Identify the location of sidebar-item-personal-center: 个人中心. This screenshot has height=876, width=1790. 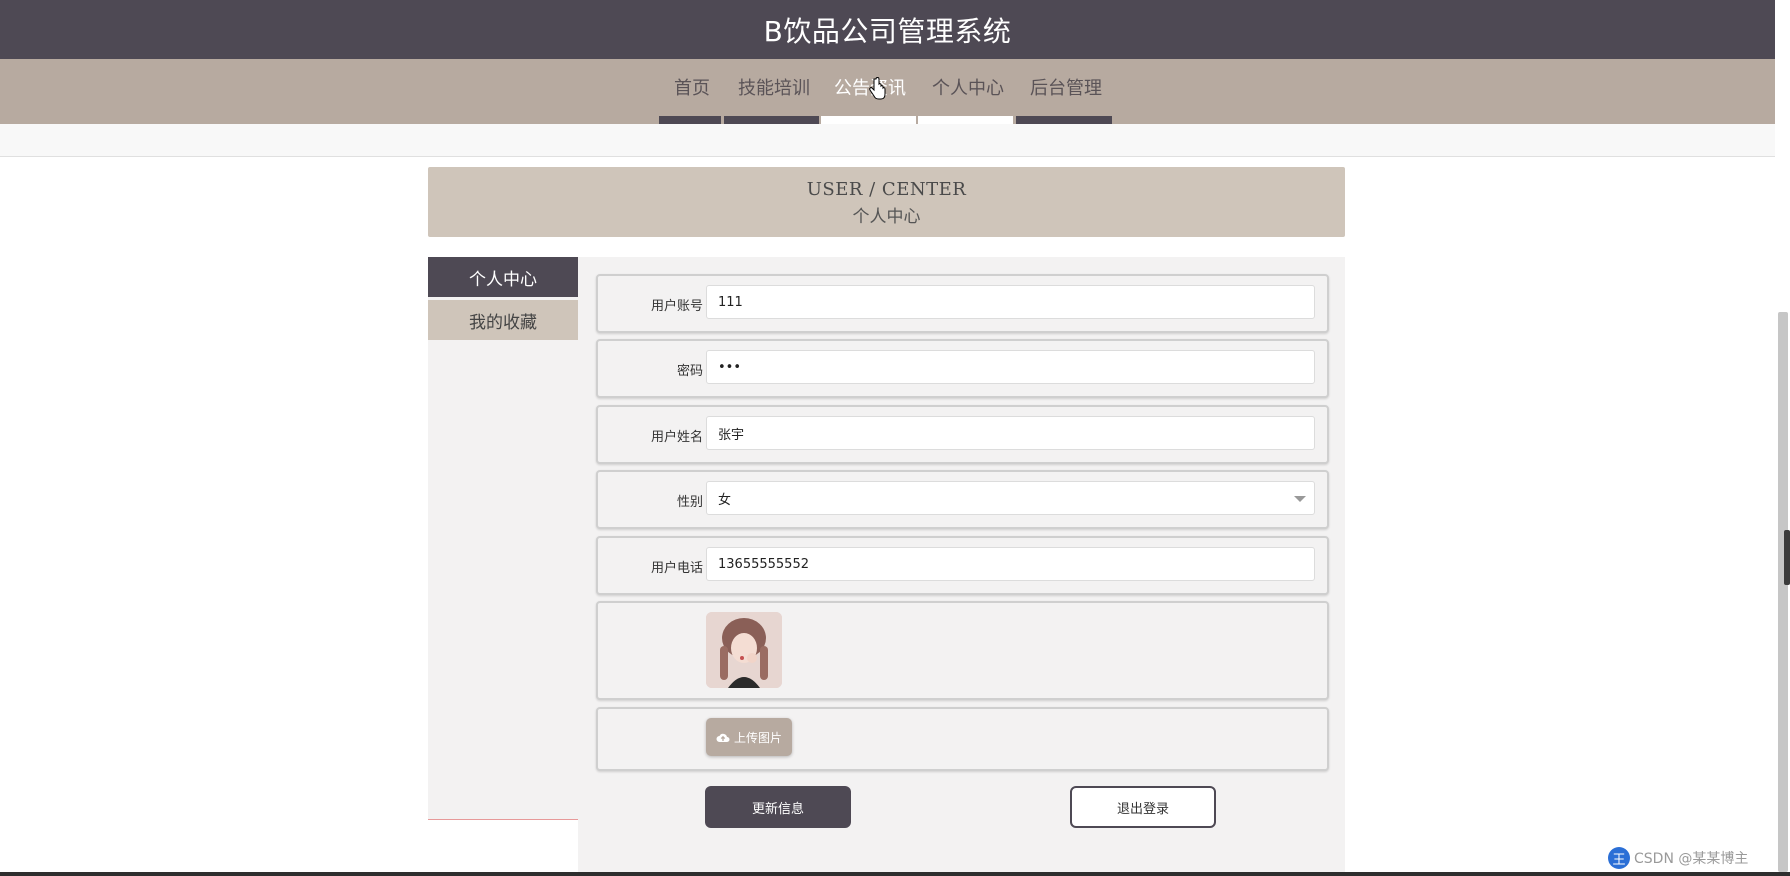
(503, 277).